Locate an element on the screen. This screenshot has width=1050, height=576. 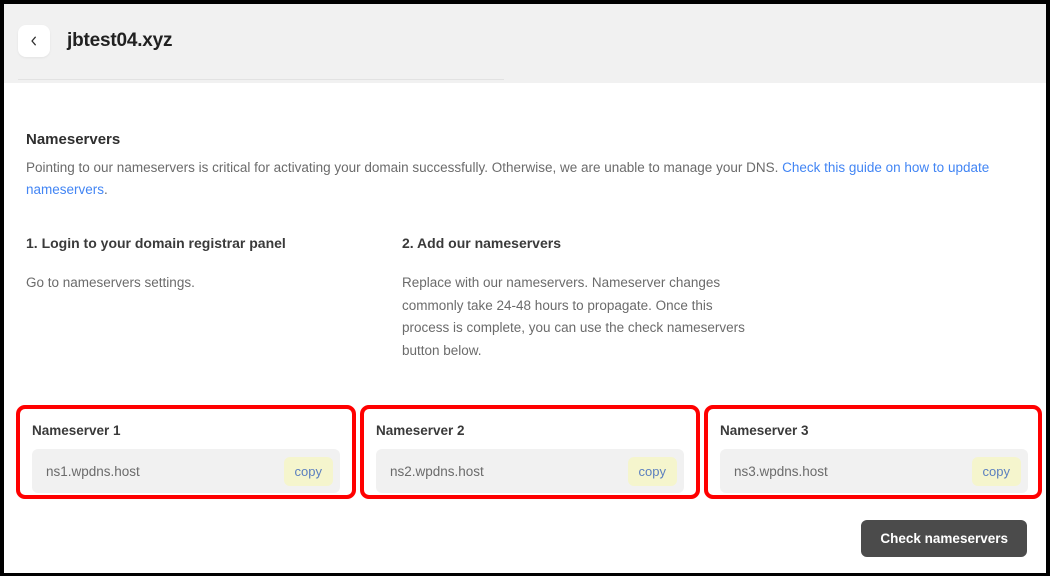
nameserver-1-value: ns1.wpdns.host is located at coordinates (93, 471).